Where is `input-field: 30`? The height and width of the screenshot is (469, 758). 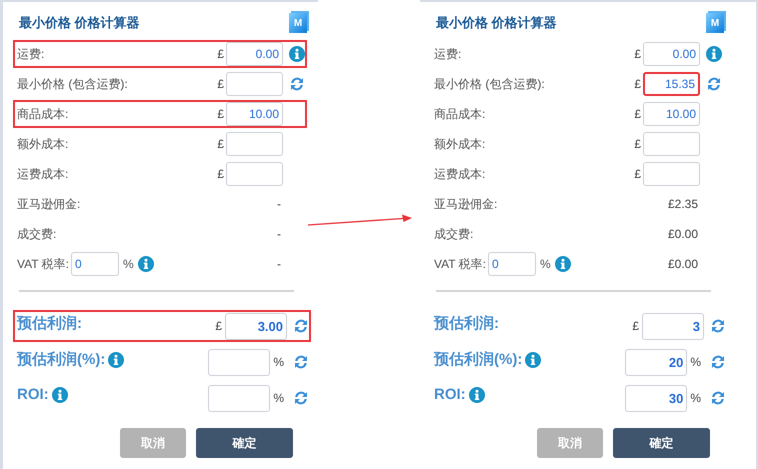 input-field: 30 is located at coordinates (656, 398).